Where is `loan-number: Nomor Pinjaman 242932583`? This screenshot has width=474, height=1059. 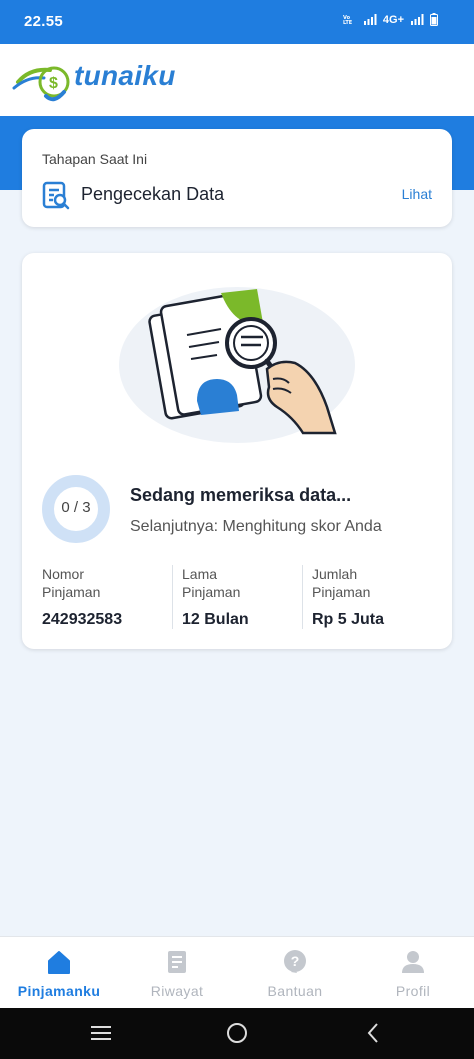
loan-number: Nomor Pinjaman 242932583 is located at coordinates (87, 597).